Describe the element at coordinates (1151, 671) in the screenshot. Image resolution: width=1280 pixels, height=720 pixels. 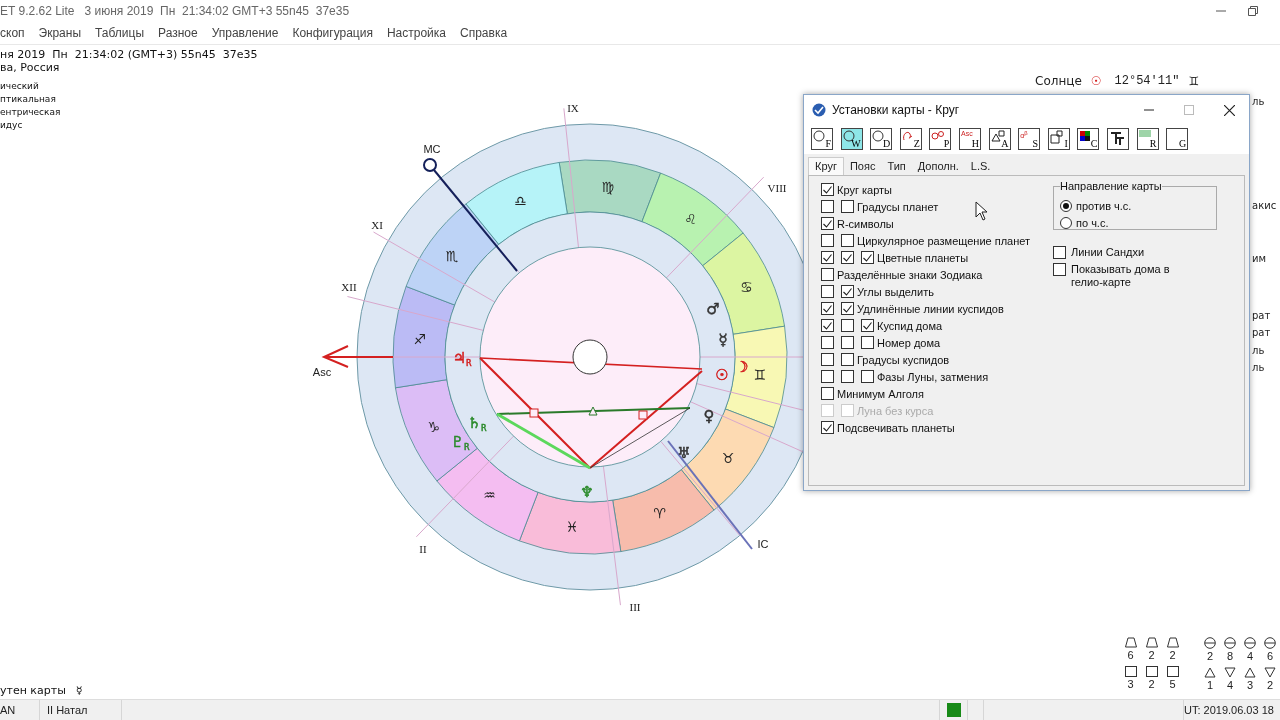
I see `square-icon` at that location.